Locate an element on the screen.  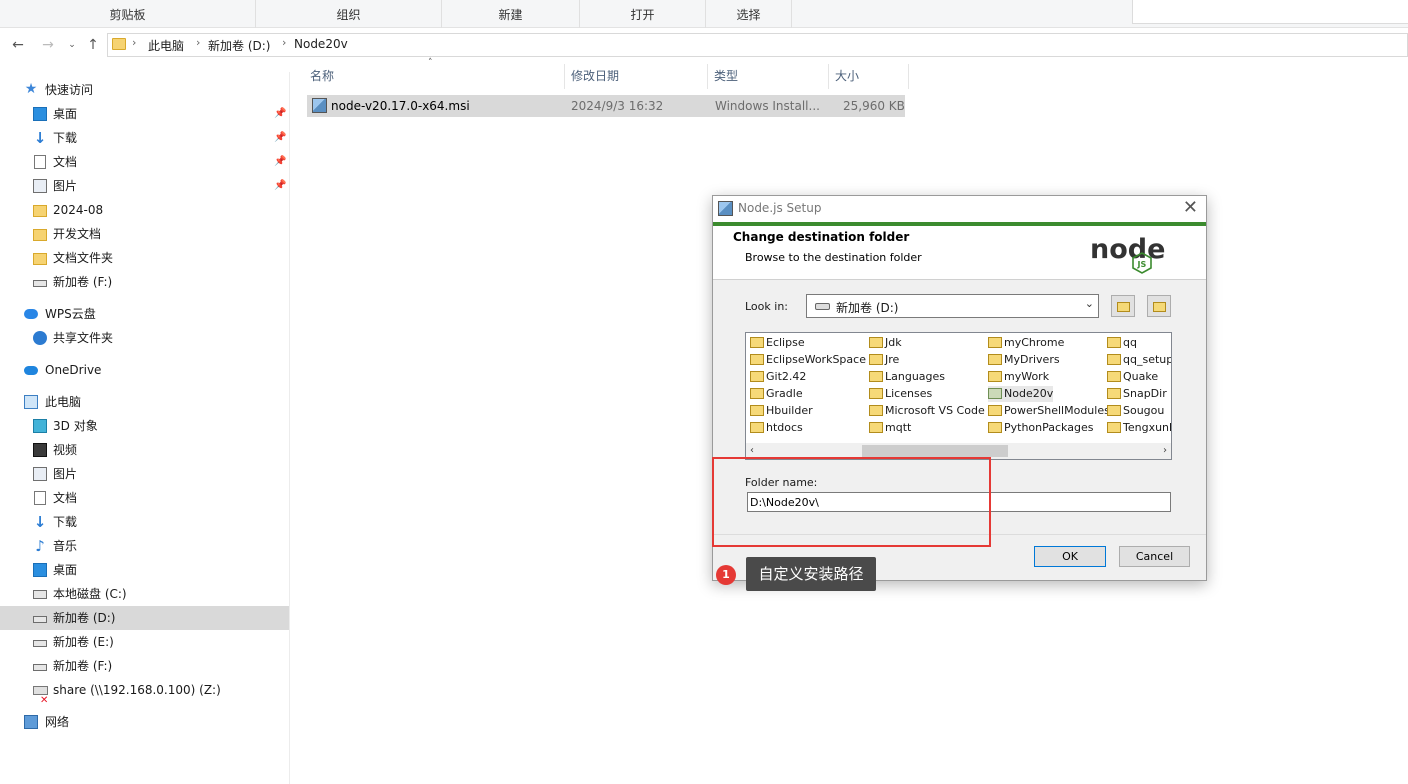
folder-label: Git2.42 is located at coordinates (786, 376).